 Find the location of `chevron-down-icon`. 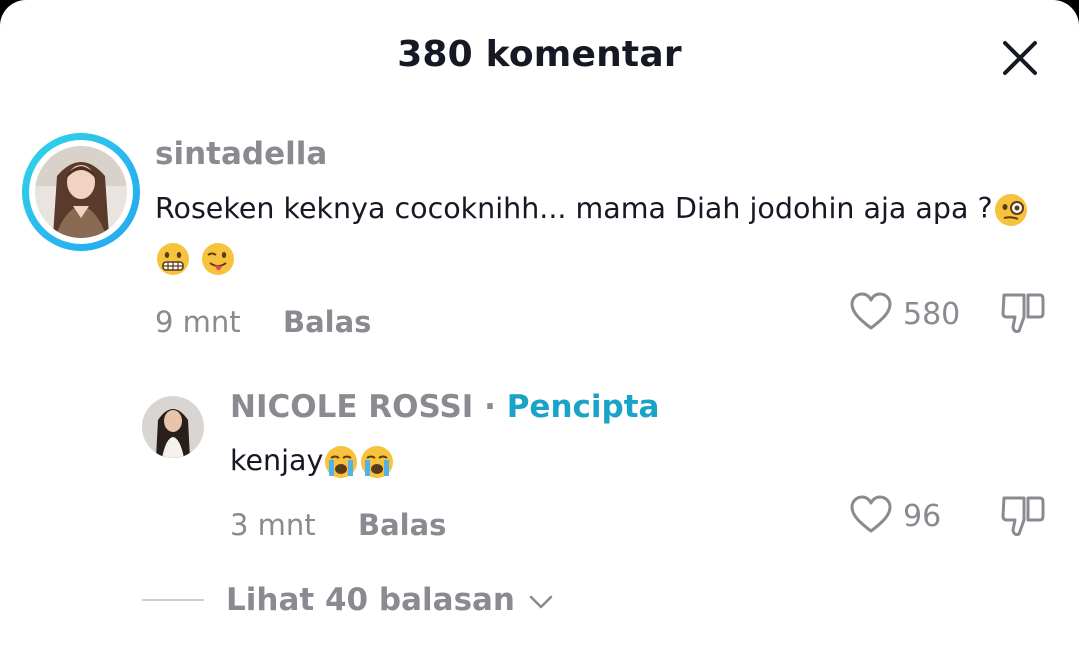

chevron-down-icon is located at coordinates (541, 601).